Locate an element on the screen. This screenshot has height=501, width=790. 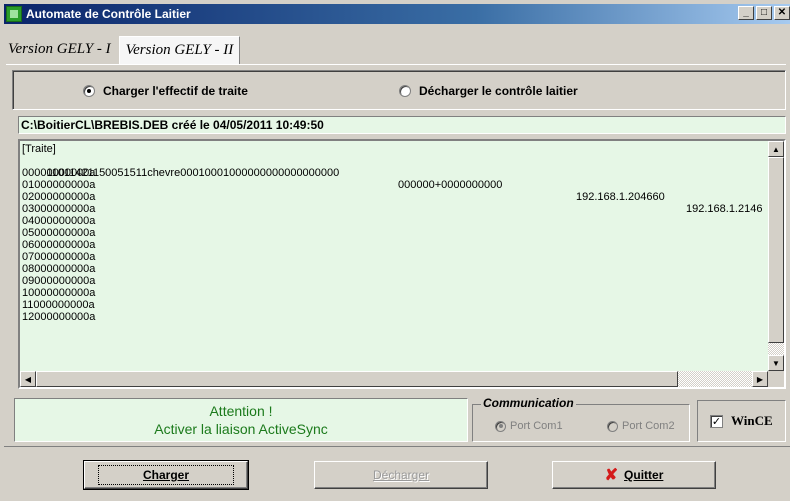
minimize-button: _ is located at coordinates (746, 13).